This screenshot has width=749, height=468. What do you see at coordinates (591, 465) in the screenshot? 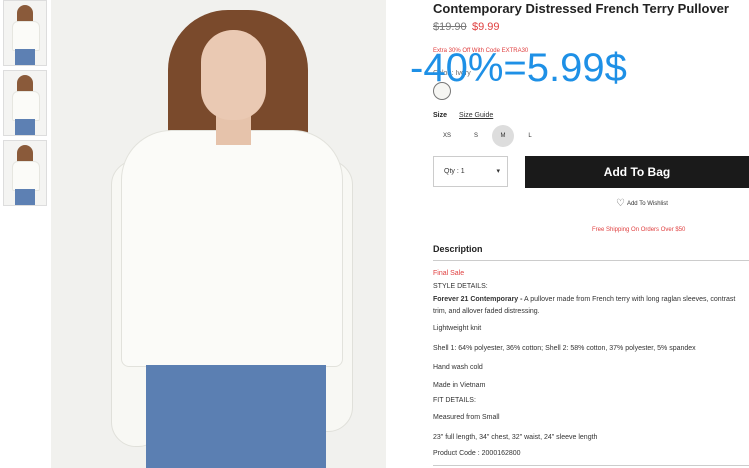
I see `description-divider-bottom` at bounding box center [591, 465].